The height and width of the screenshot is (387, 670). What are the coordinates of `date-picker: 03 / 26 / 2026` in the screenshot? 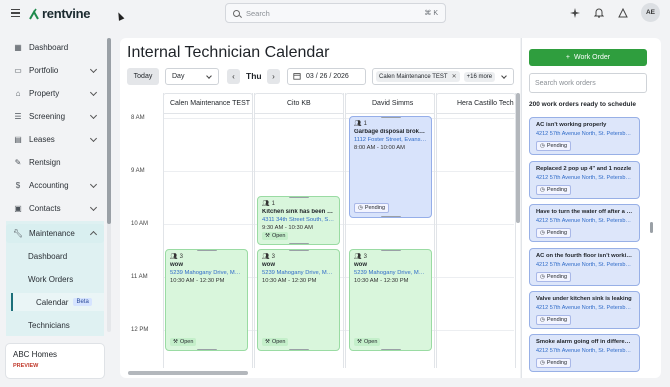 It's located at (326, 76).